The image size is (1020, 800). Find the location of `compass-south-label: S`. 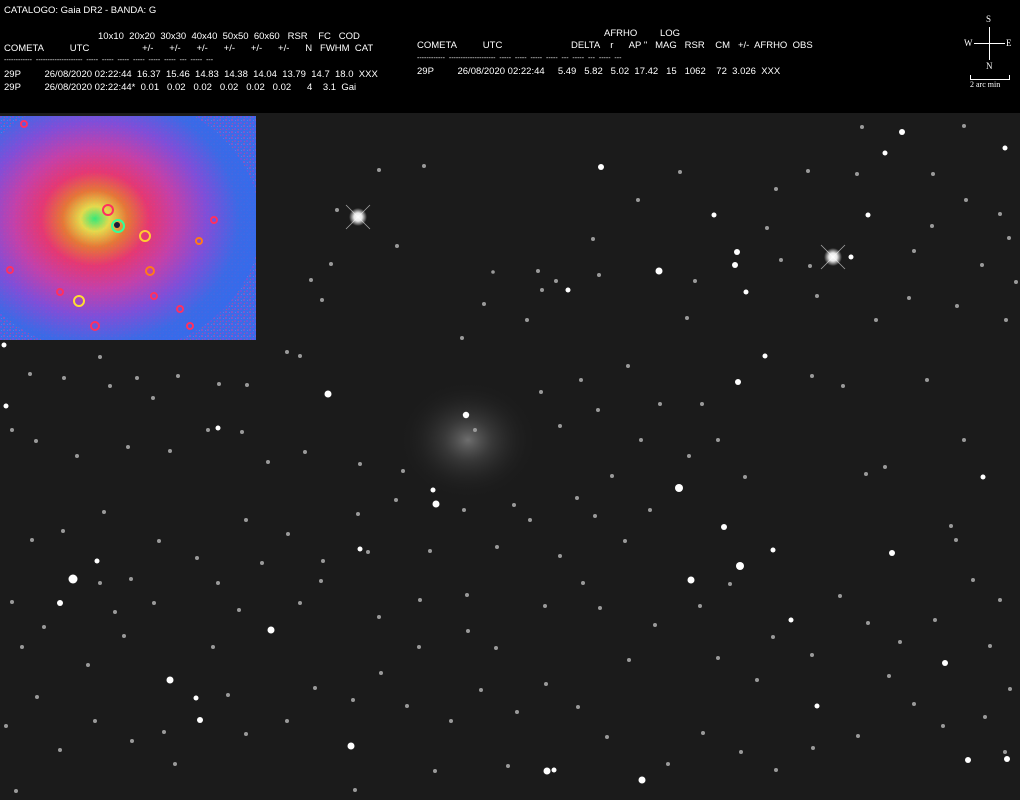

compass-south-label: S is located at coordinates (989, 19).